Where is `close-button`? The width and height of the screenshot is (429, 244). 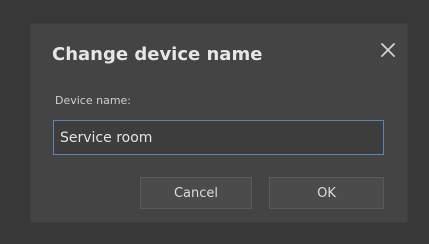 close-button is located at coordinates (388, 50).